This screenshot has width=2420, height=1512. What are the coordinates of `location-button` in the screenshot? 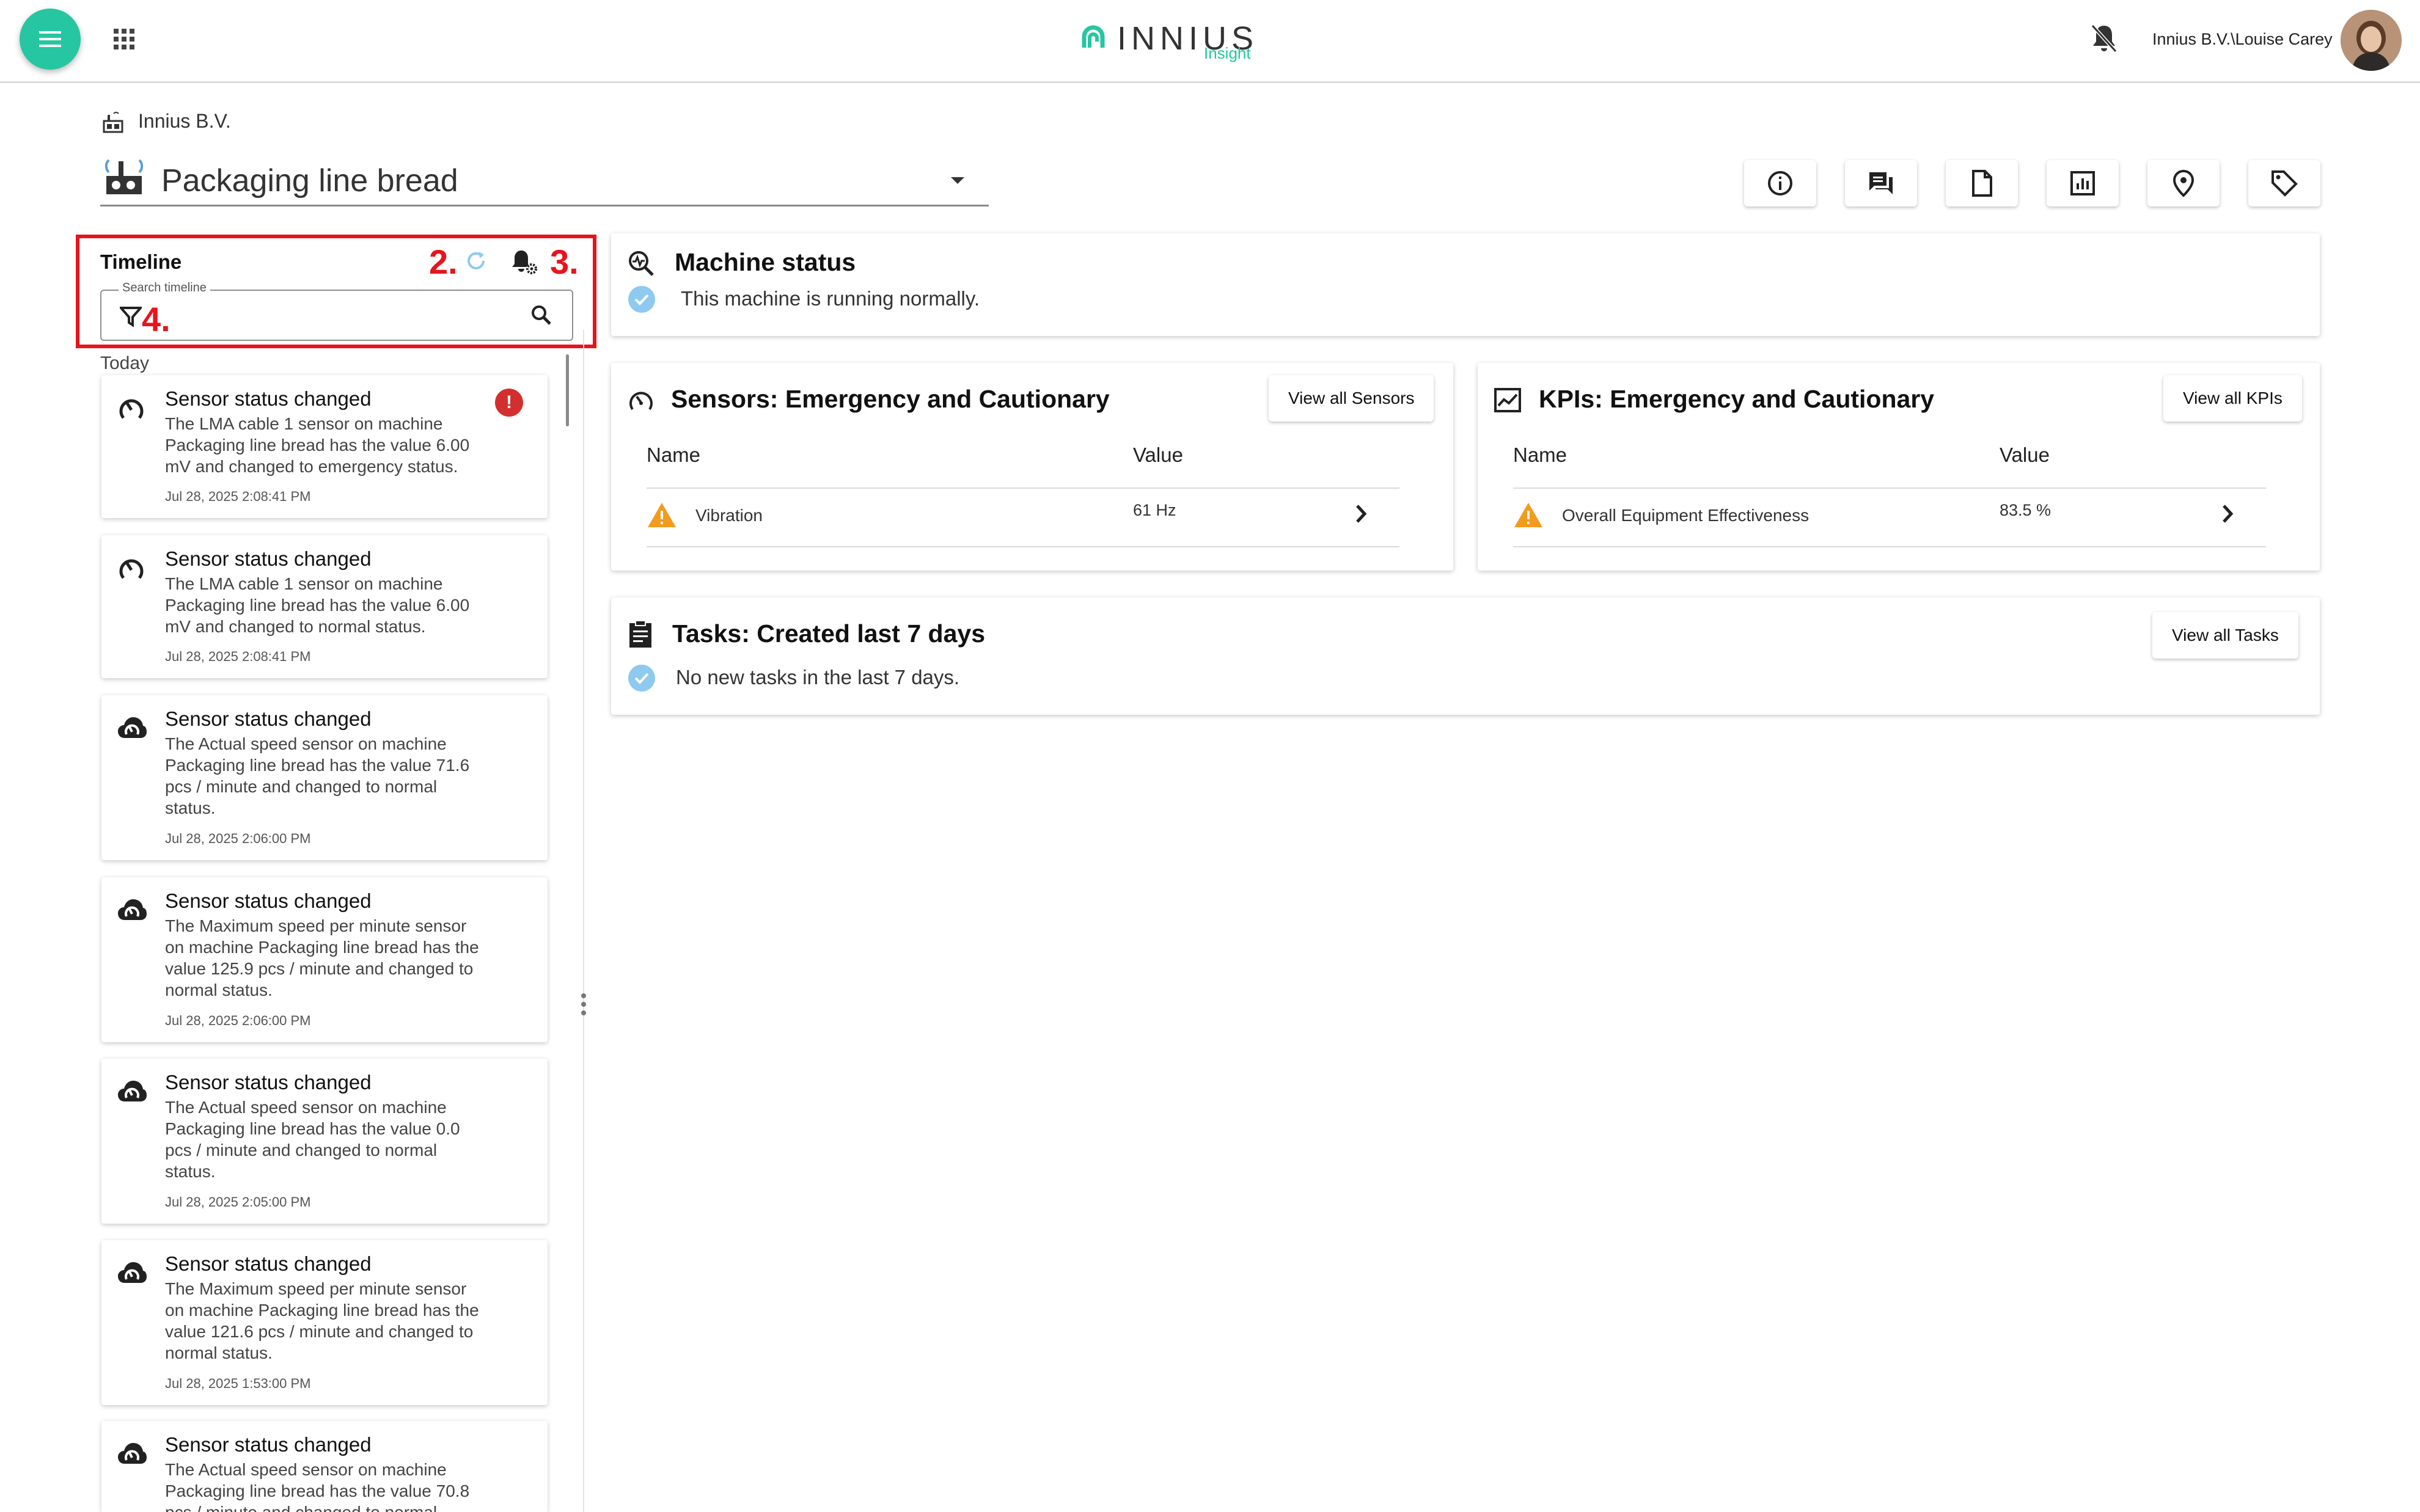 It's located at (2183, 183).